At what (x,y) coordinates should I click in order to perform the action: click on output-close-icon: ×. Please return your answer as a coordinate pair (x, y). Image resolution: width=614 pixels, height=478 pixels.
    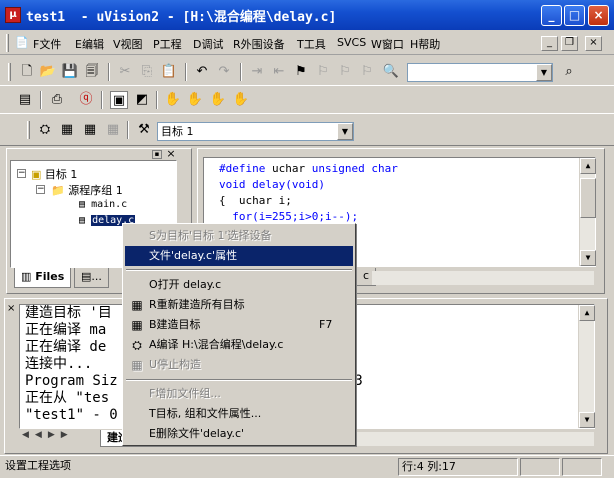
    Looking at the image, I should click on (12, 309).